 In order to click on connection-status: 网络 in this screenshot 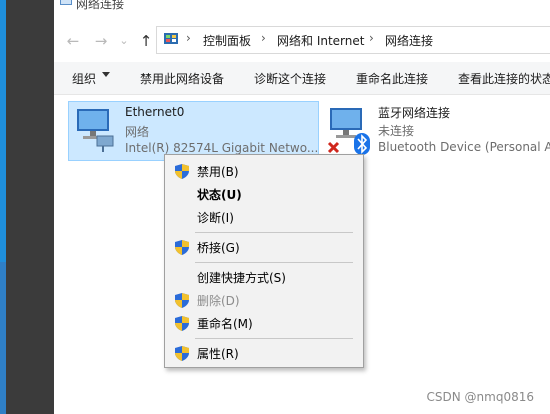, I will do `click(137, 132)`.